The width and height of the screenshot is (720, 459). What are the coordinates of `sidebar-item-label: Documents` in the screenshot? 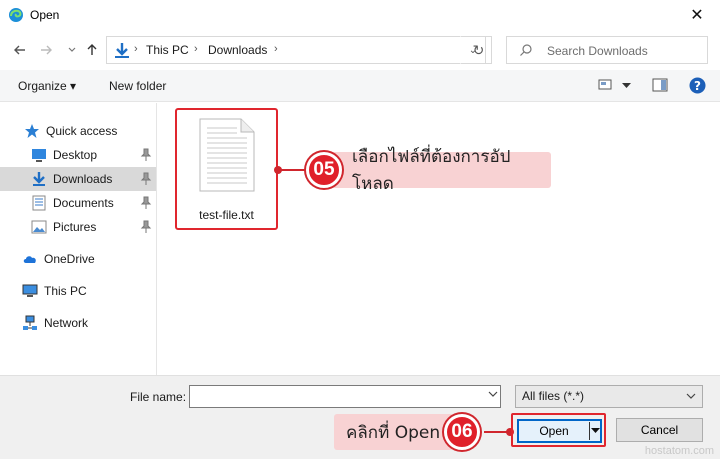 It's located at (83, 203).